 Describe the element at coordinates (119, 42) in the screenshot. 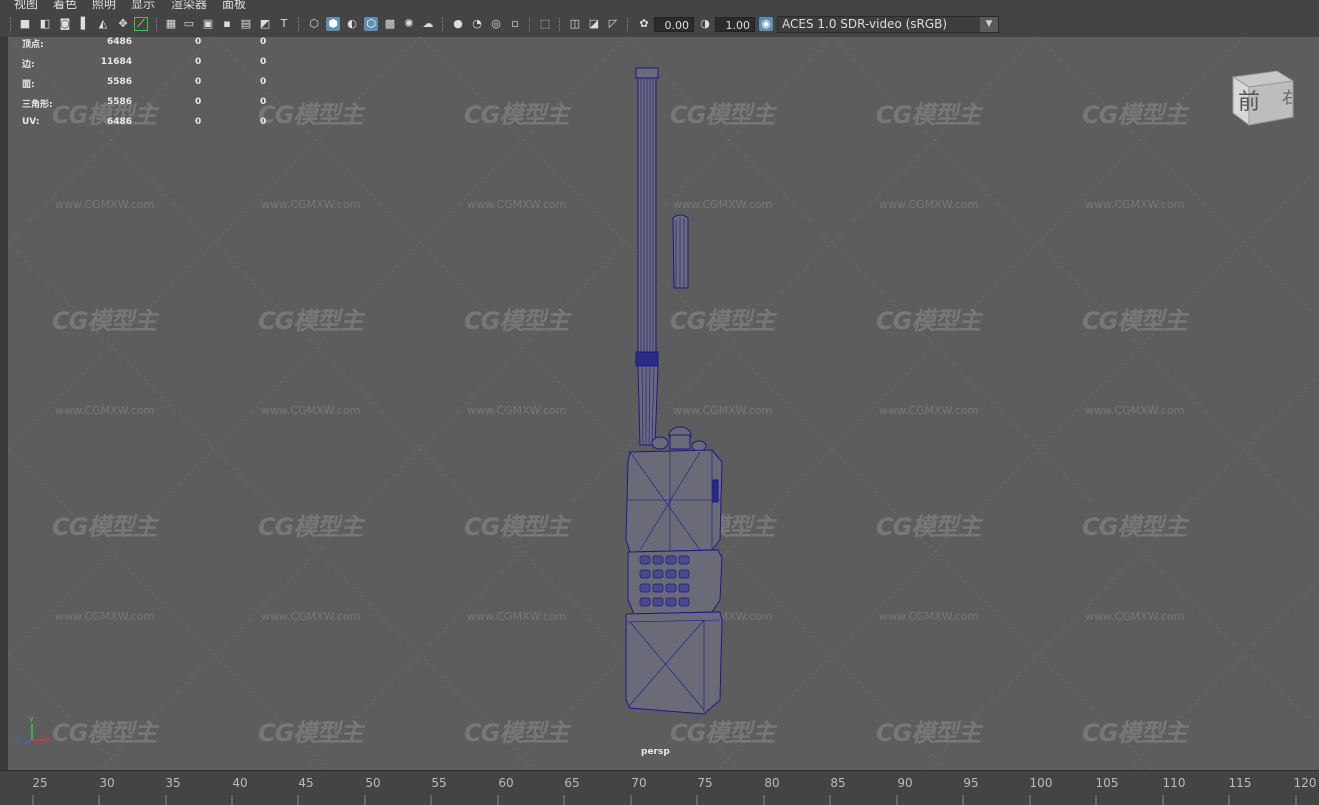

I see `hud-value: 6486` at that location.